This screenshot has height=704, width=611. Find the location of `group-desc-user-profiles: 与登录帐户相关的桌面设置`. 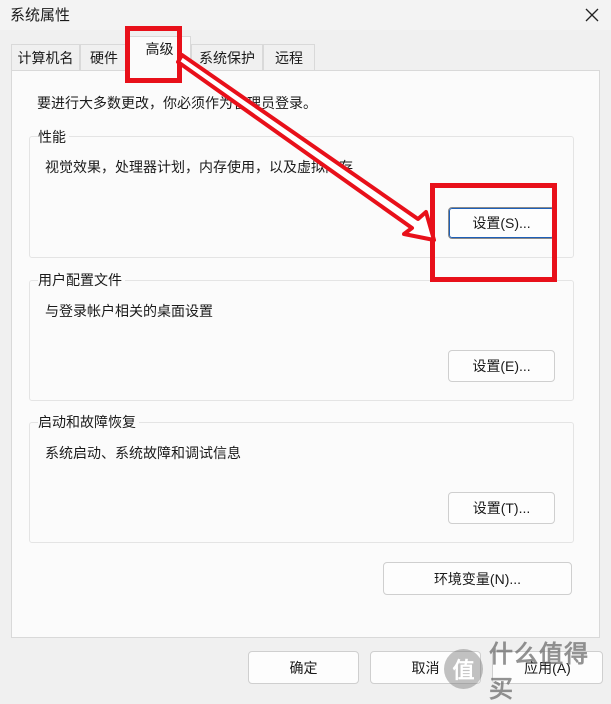

group-desc-user-profiles: 与登录帐户相关的桌面设置 is located at coordinates (129, 312).